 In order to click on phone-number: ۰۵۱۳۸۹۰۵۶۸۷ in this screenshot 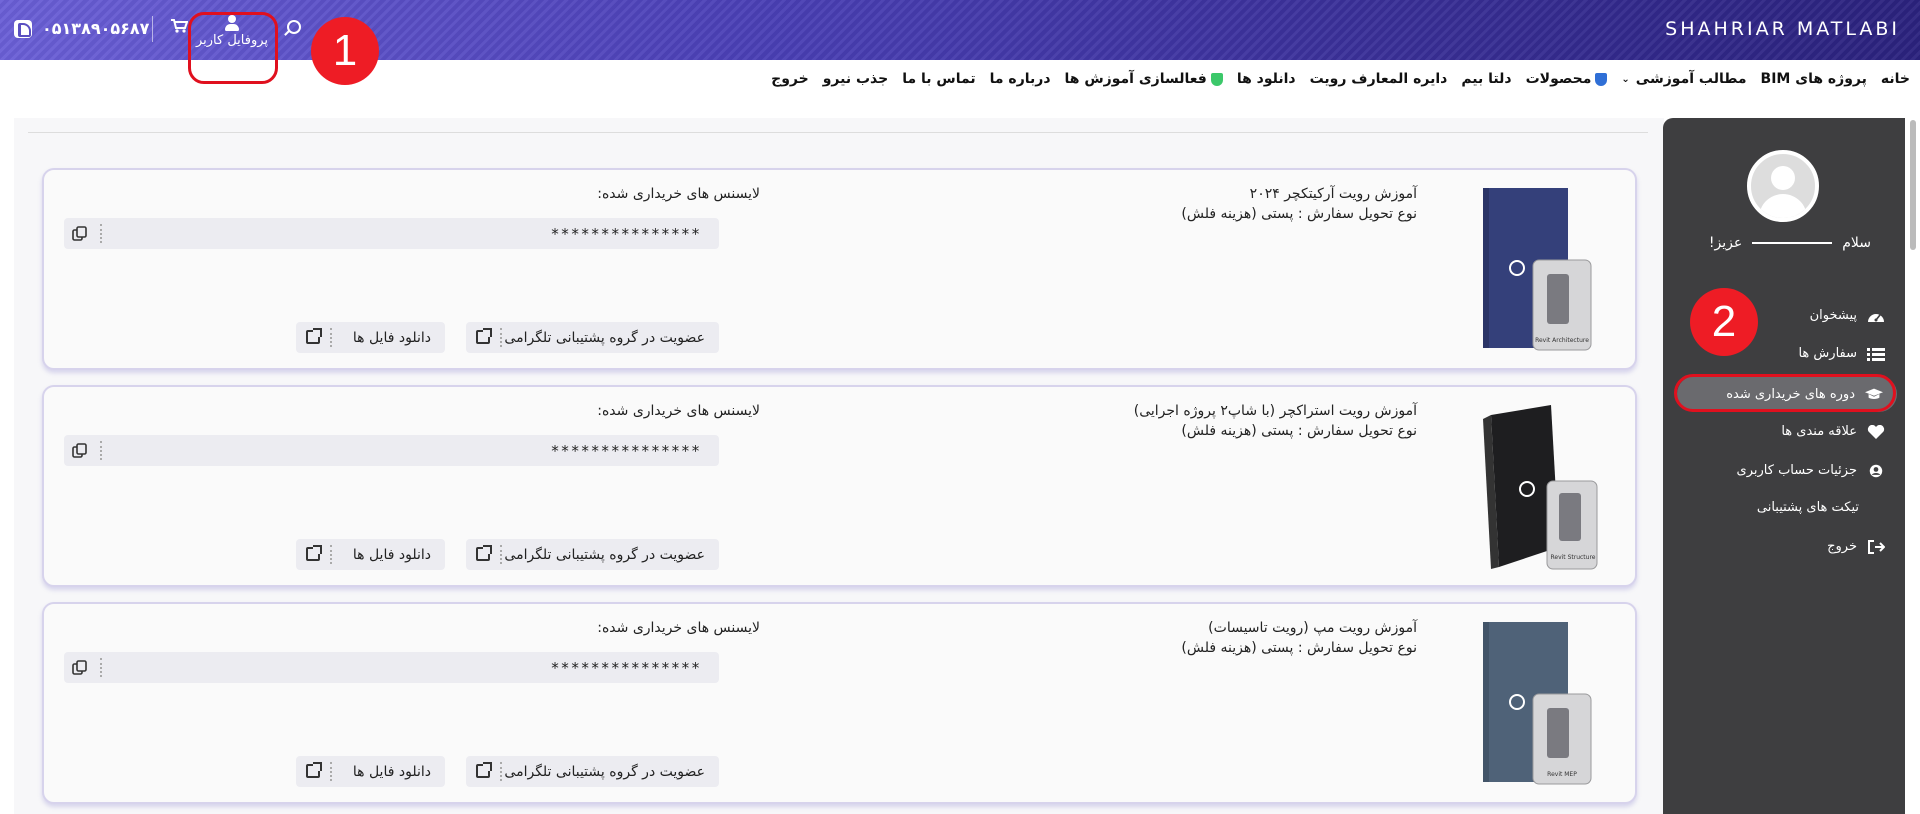, I will do `click(96, 28)`.